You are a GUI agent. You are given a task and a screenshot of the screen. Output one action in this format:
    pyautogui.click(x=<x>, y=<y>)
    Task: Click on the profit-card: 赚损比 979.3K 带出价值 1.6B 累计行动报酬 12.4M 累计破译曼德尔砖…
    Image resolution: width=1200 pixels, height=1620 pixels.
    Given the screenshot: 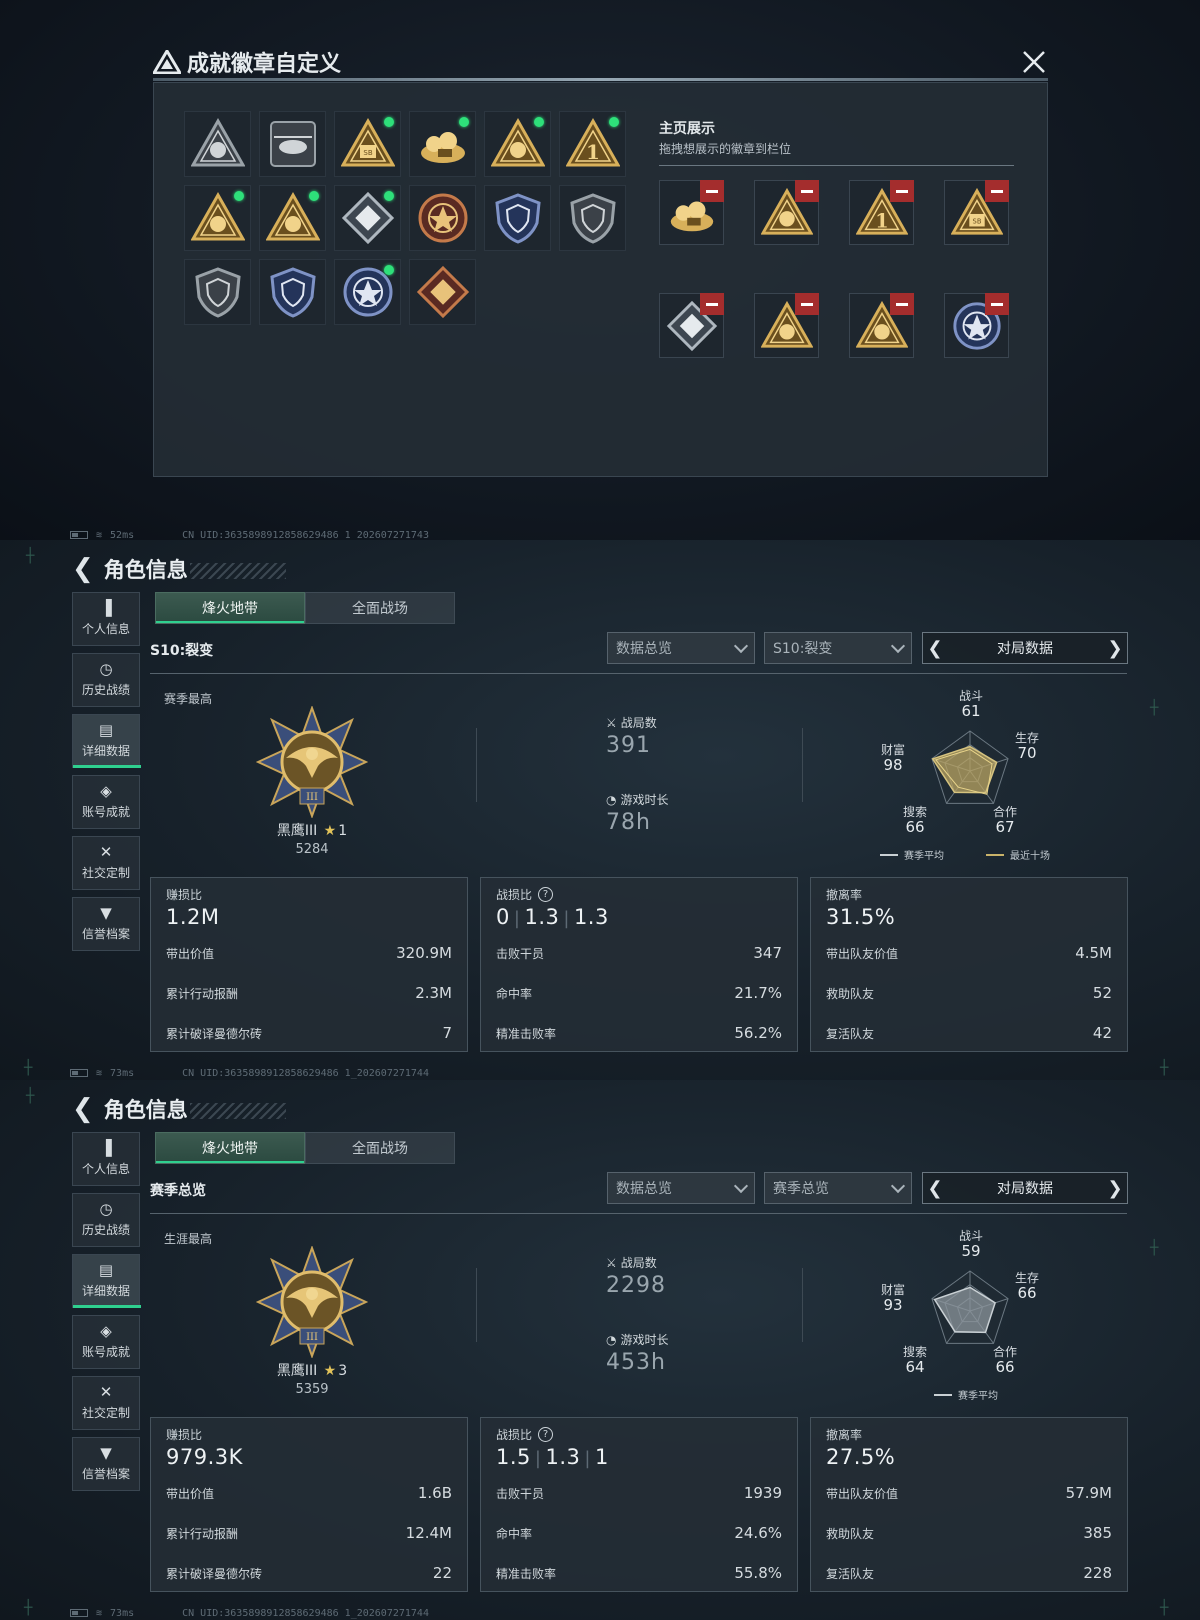 What is the action you would take?
    pyautogui.click(x=309, y=1504)
    